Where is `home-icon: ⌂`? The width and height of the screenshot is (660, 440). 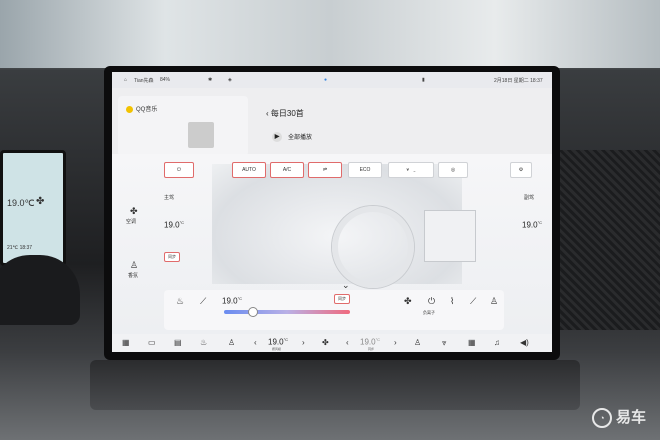 home-icon: ⌂ is located at coordinates (125, 80).